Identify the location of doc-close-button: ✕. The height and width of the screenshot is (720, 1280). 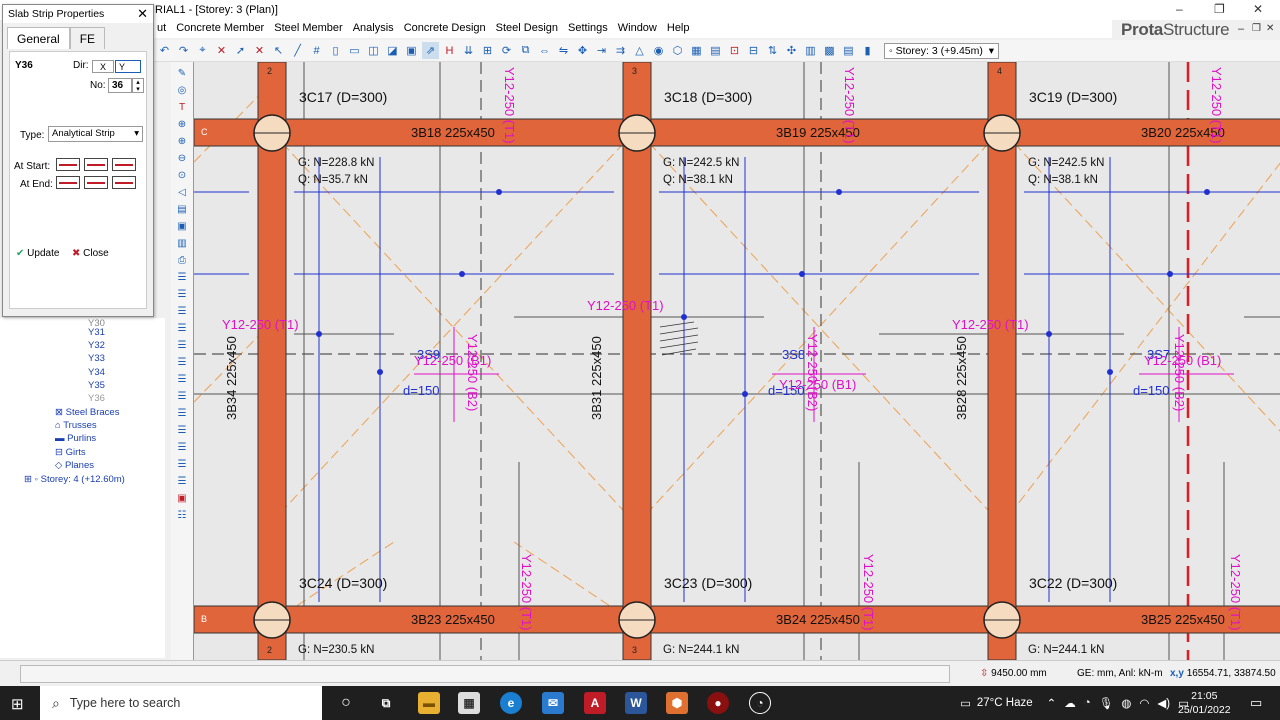
(1270, 28).